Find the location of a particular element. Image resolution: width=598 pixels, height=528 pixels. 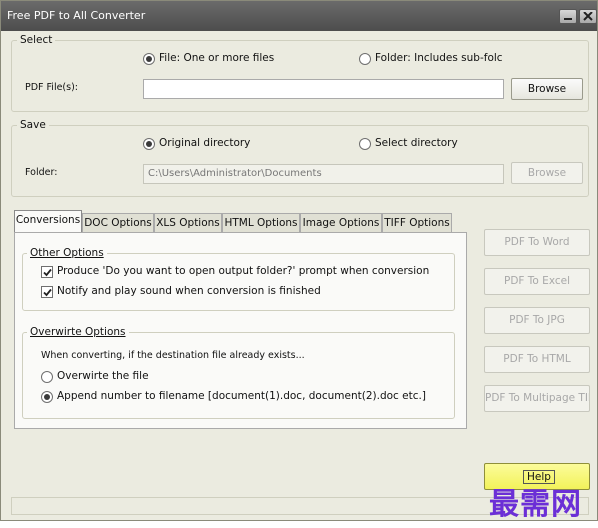

pdf-files-input is located at coordinates (323, 89).